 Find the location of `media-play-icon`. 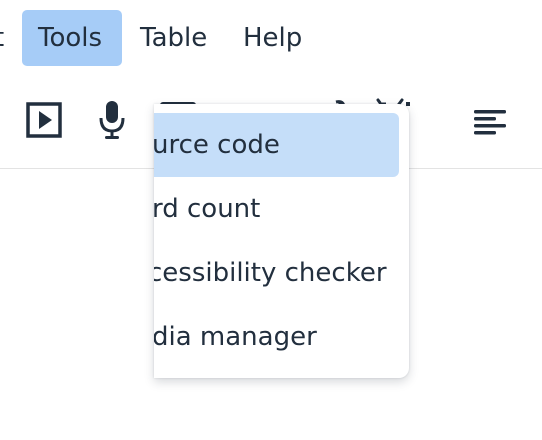

media-play-icon is located at coordinates (44, 120).